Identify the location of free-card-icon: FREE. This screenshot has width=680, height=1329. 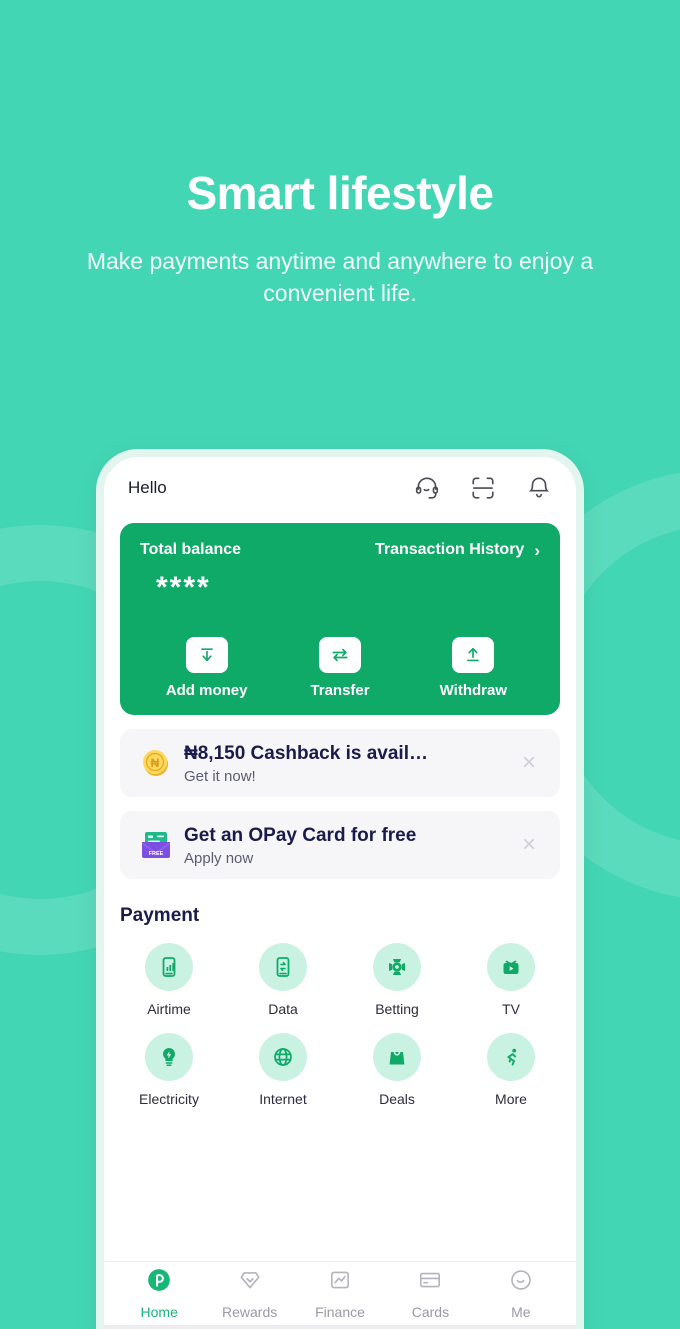
(156, 845).